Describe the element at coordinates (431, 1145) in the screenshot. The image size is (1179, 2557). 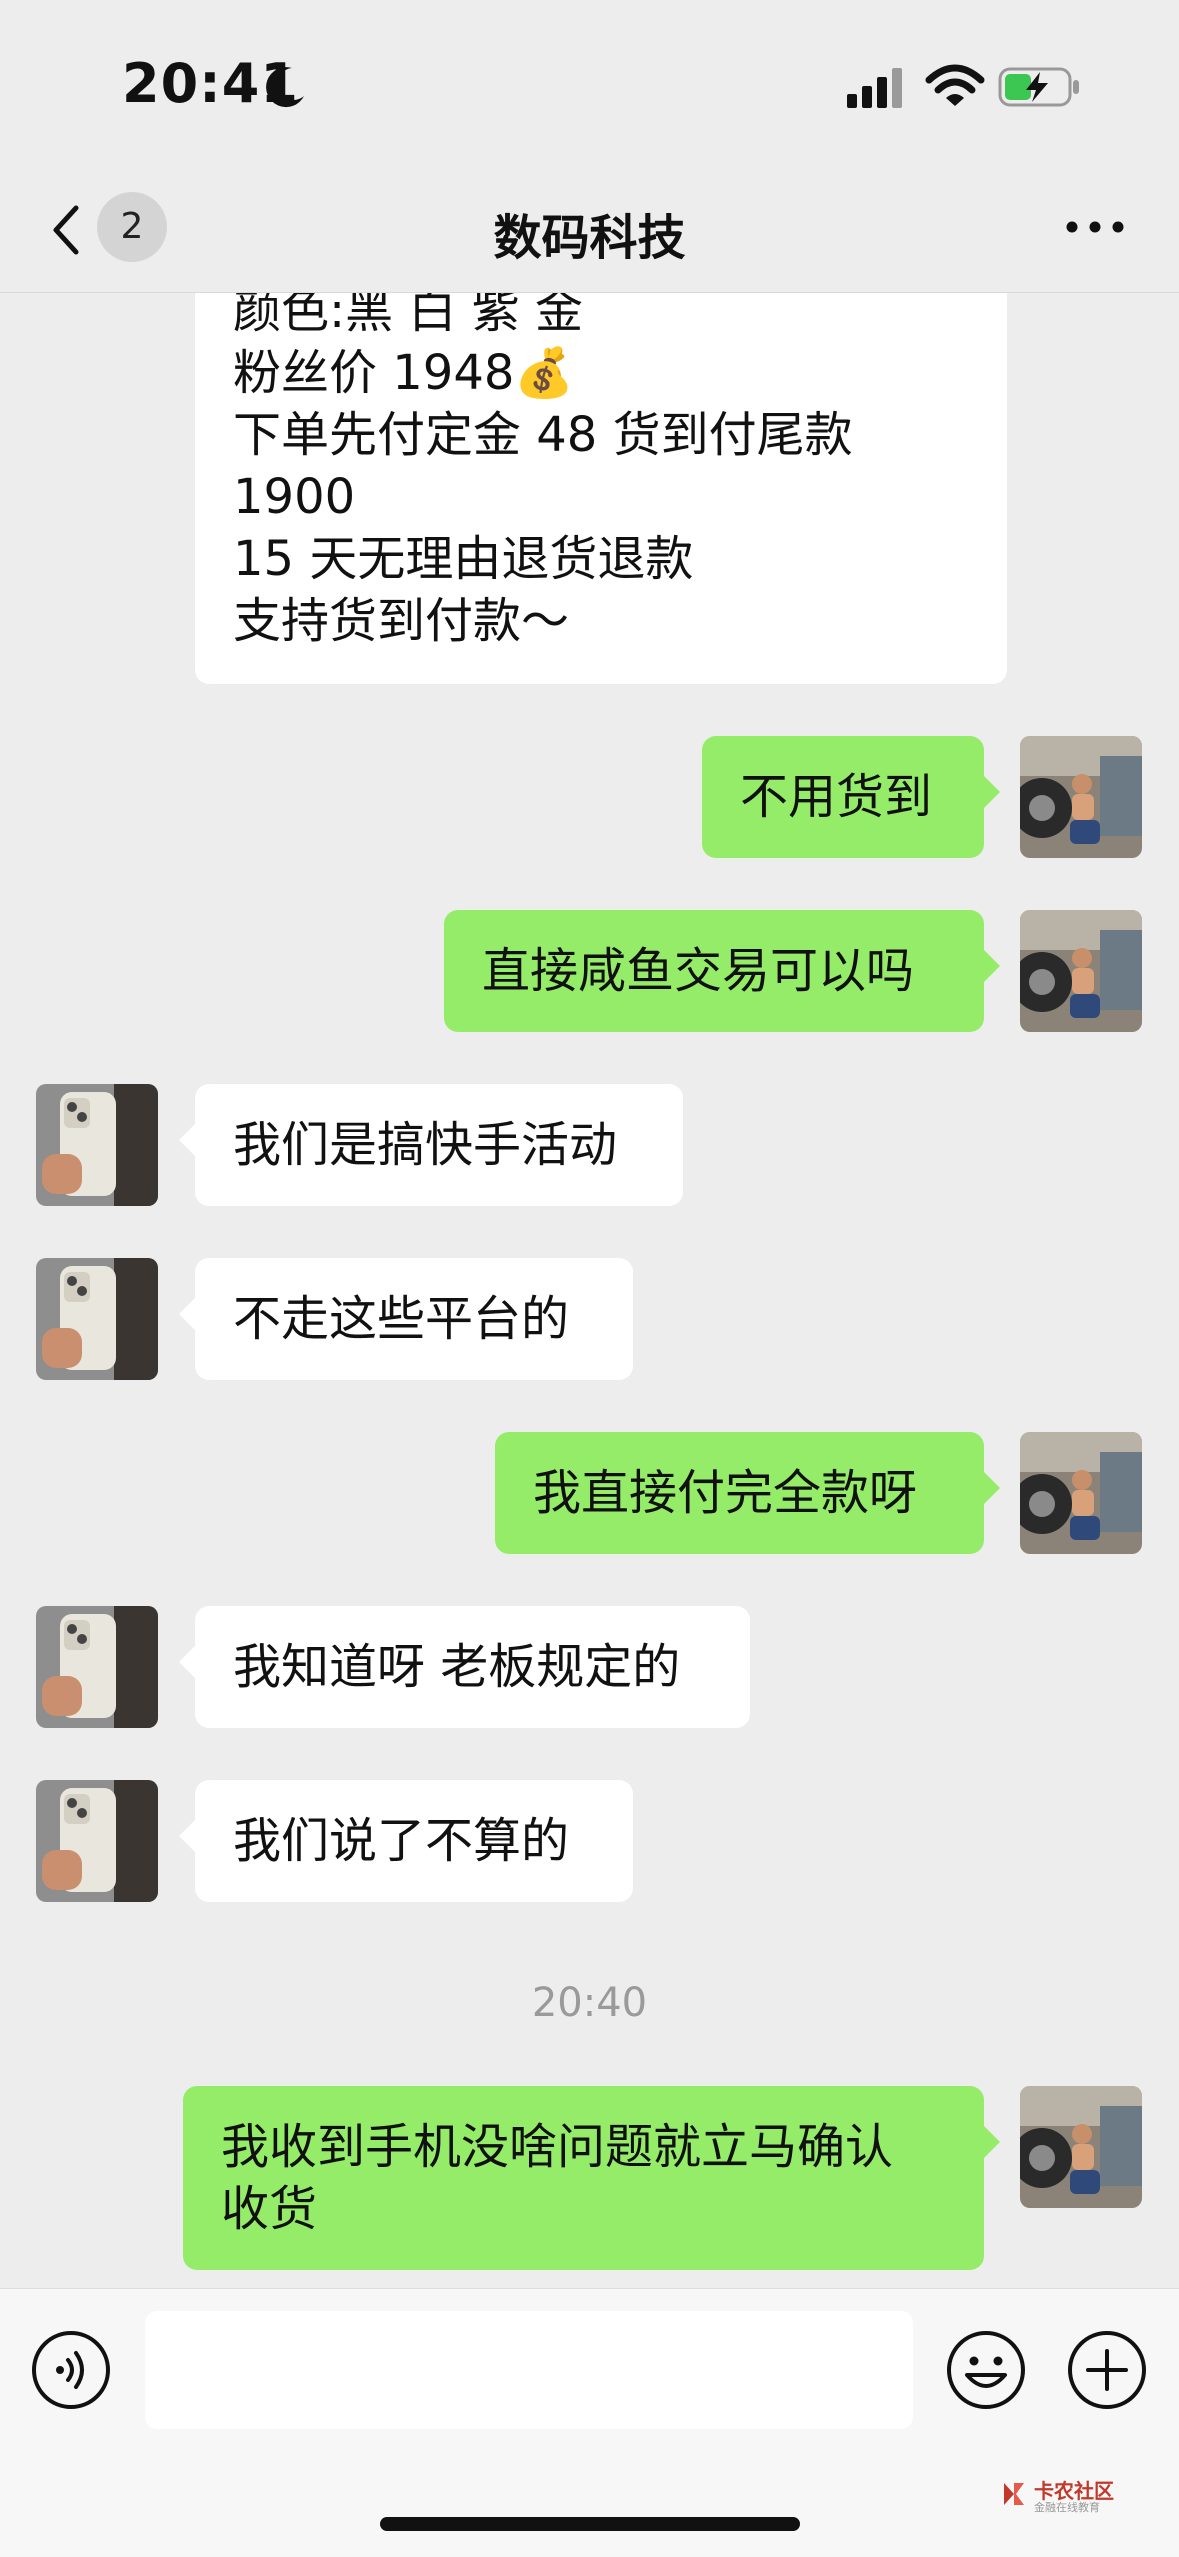
I see `message-bubble-incoming: 我们是搞快手活动` at that location.